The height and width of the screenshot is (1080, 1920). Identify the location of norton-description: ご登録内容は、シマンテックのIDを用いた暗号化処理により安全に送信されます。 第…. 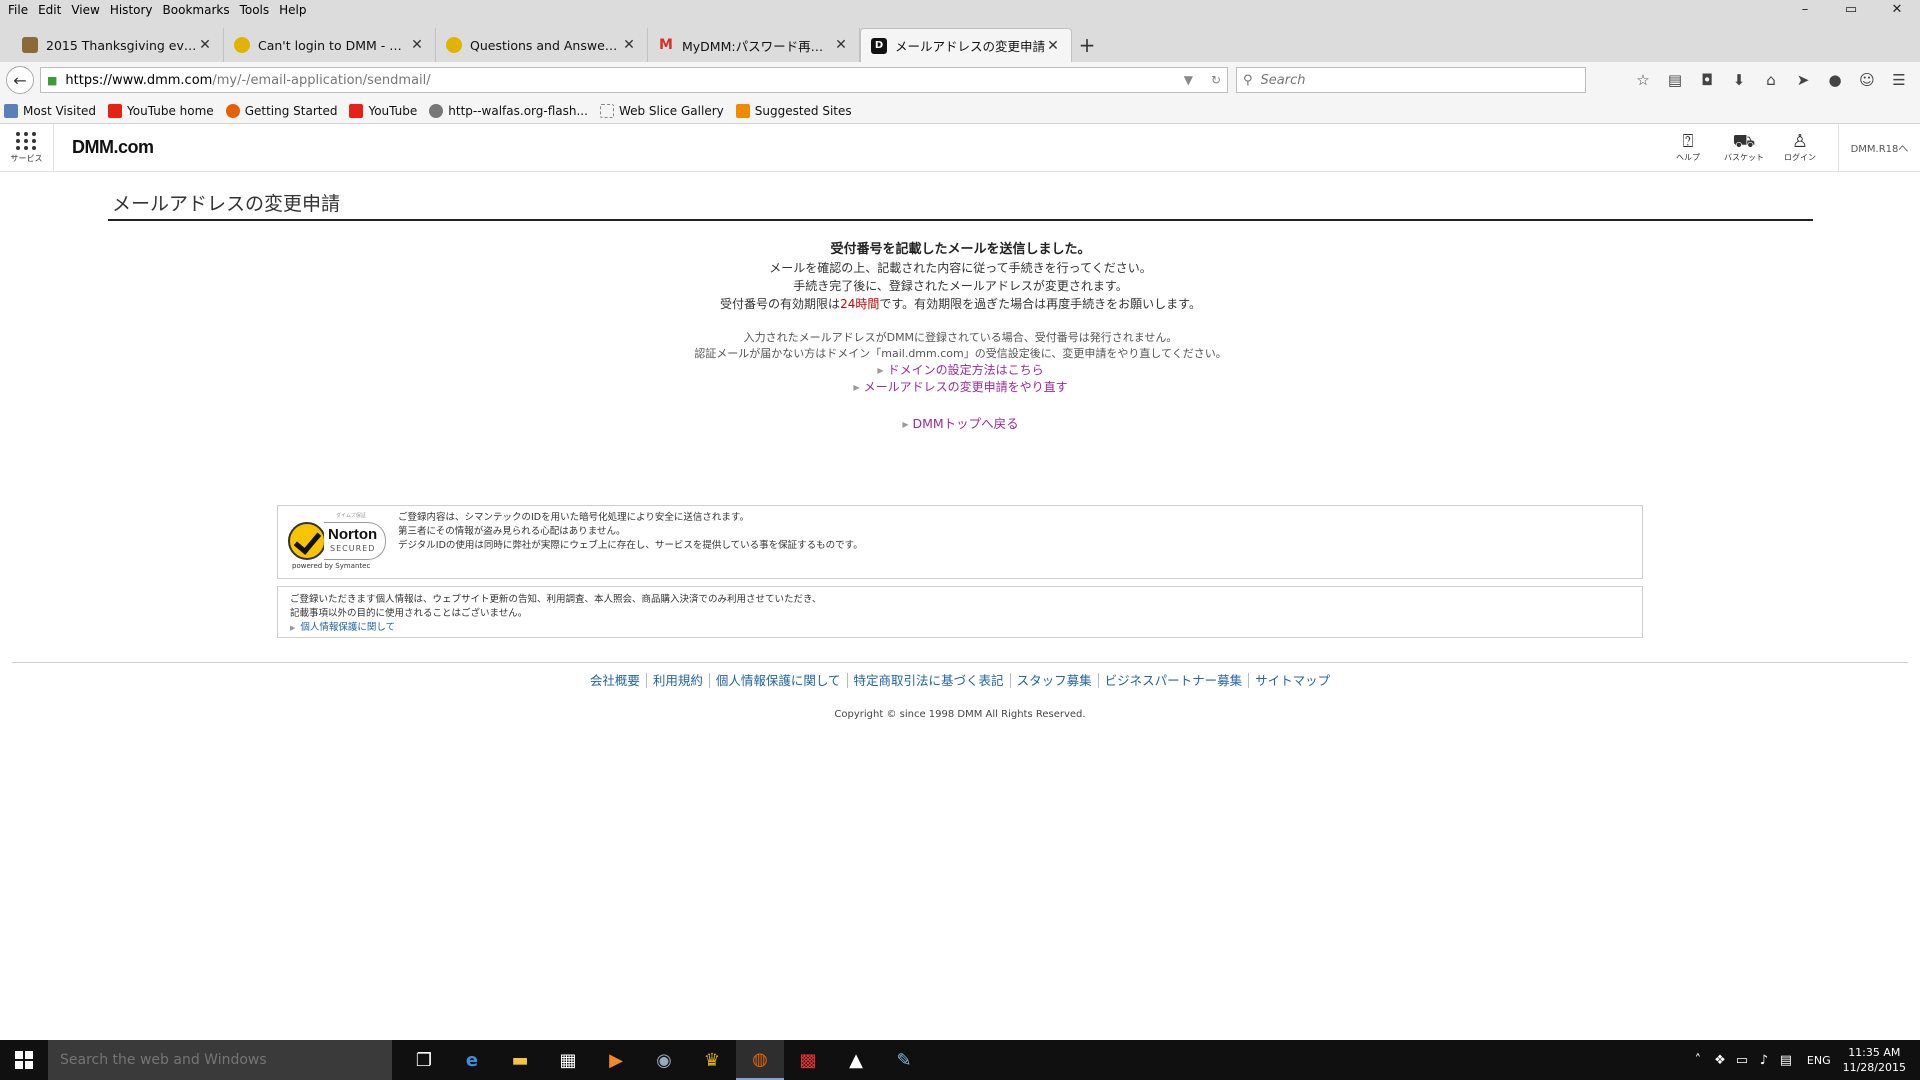
(630, 531).